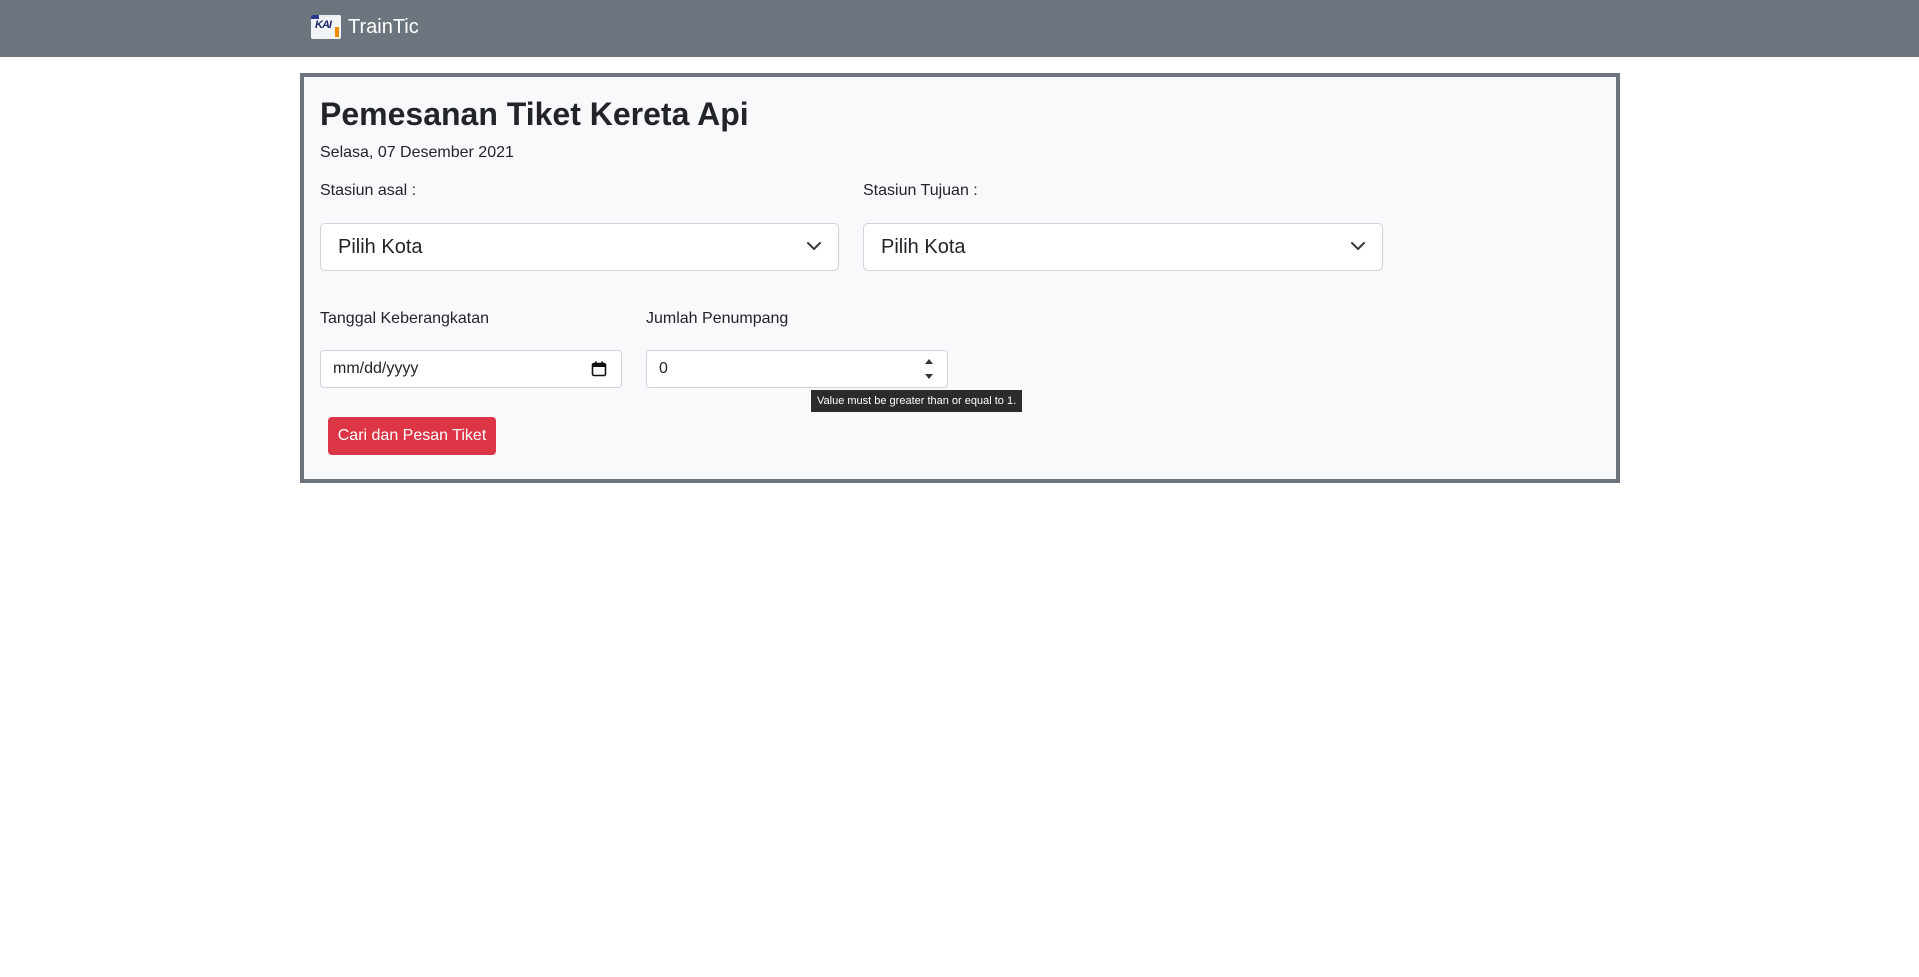 This screenshot has height=977, width=1919. Describe the element at coordinates (376, 368) in the screenshot. I see `departure-date-placeholder: mm/dd/yyyy` at that location.